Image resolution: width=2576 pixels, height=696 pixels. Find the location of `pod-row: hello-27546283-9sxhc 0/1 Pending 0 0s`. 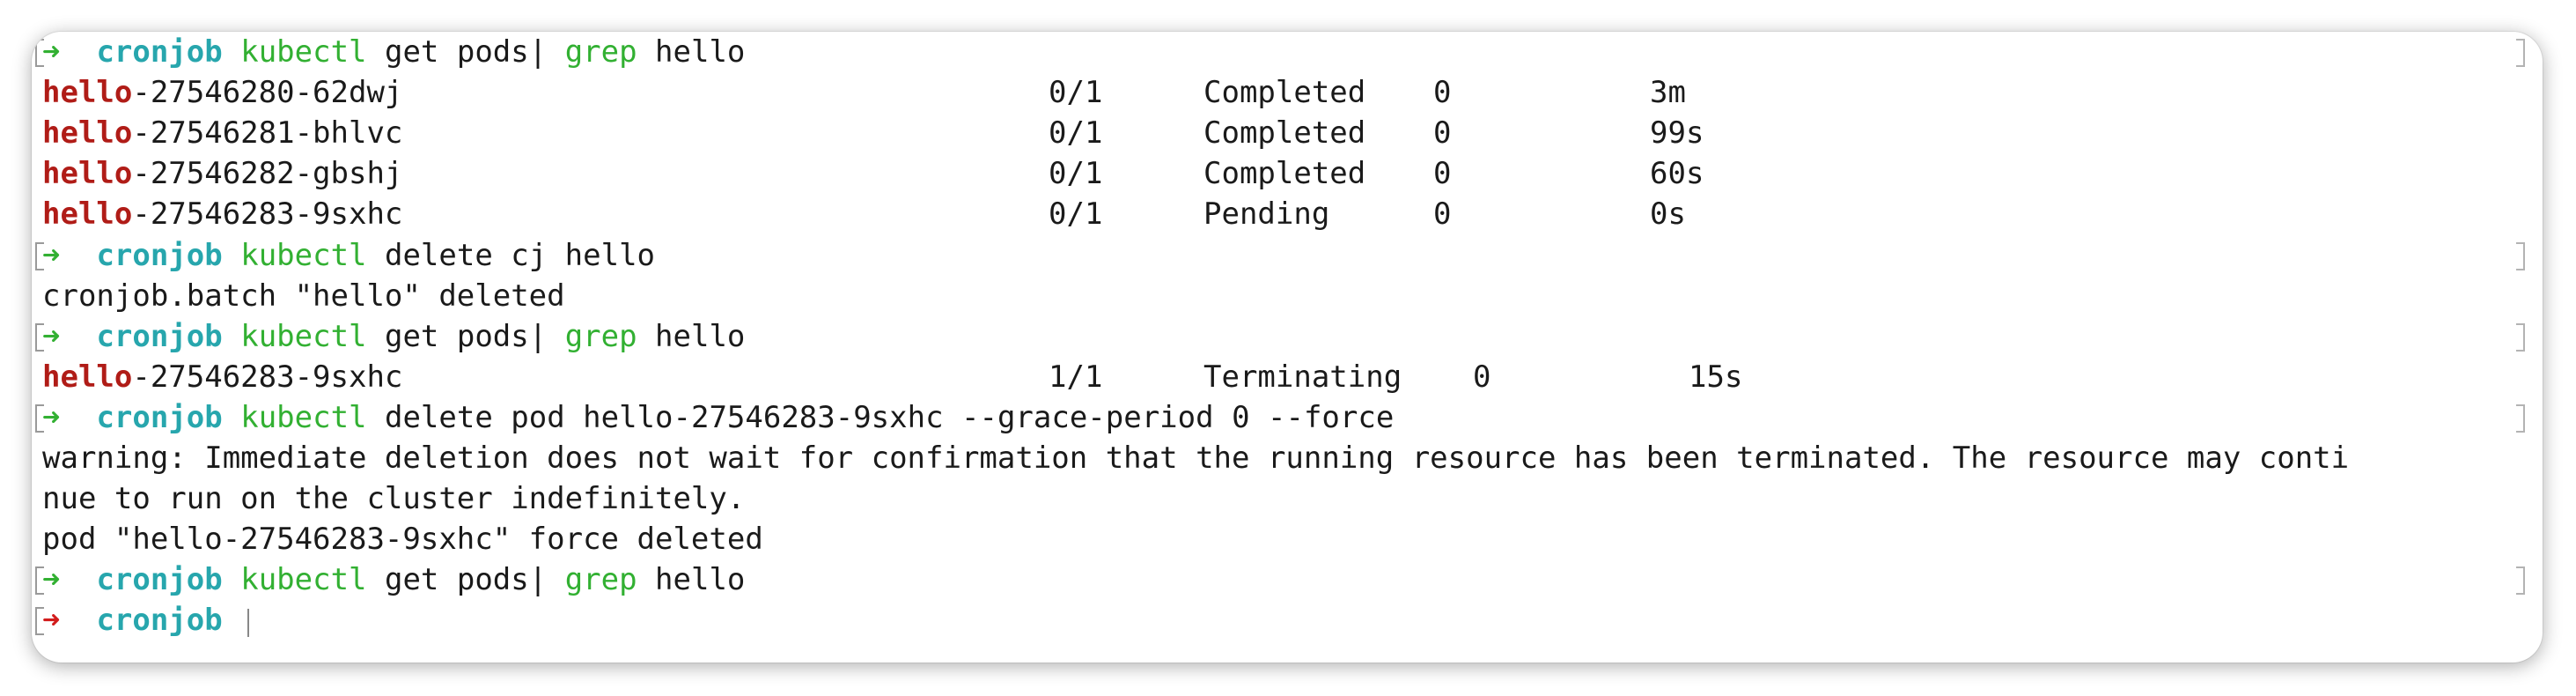

pod-row: hello-27546283-9sxhc 0/1 Pending 0 0s is located at coordinates (1287, 214).